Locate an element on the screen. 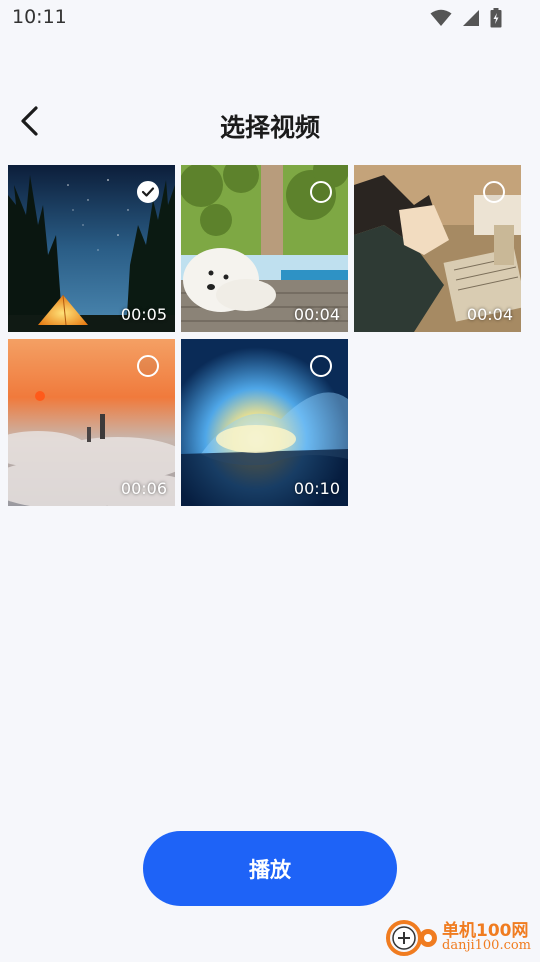 The image size is (540, 962). status-icons is located at coordinates (466, 18).